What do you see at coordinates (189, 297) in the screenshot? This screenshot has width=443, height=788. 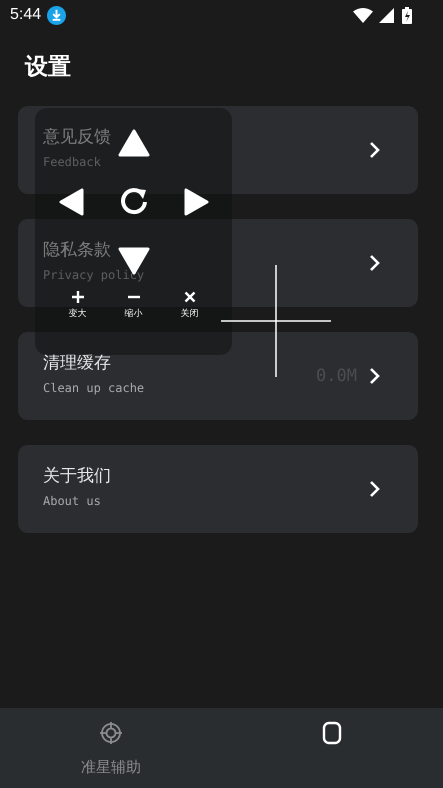 I see `close-icon` at bounding box center [189, 297].